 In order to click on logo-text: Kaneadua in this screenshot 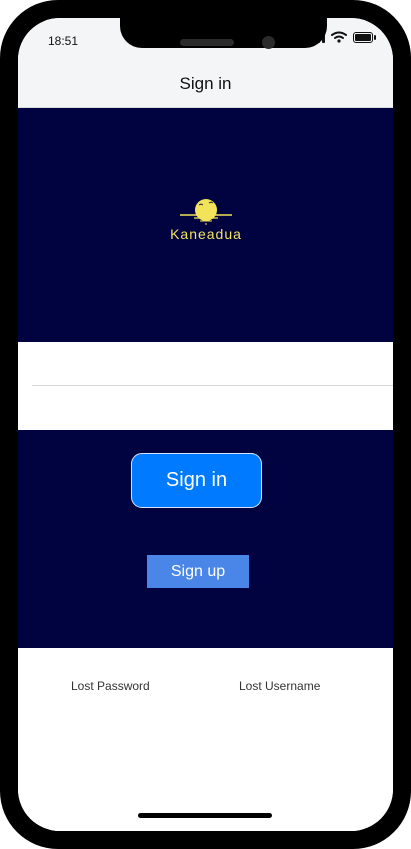, I will do `click(206, 234)`.